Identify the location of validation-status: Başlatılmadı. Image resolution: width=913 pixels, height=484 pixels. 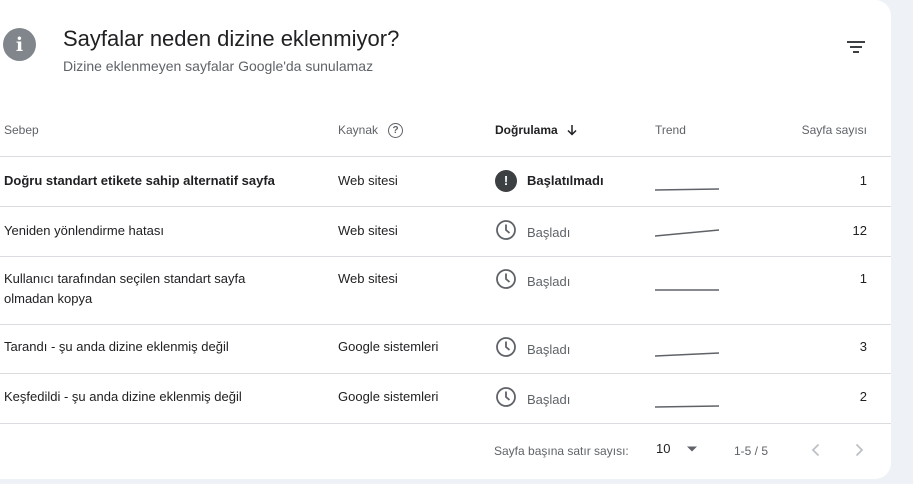
(565, 180).